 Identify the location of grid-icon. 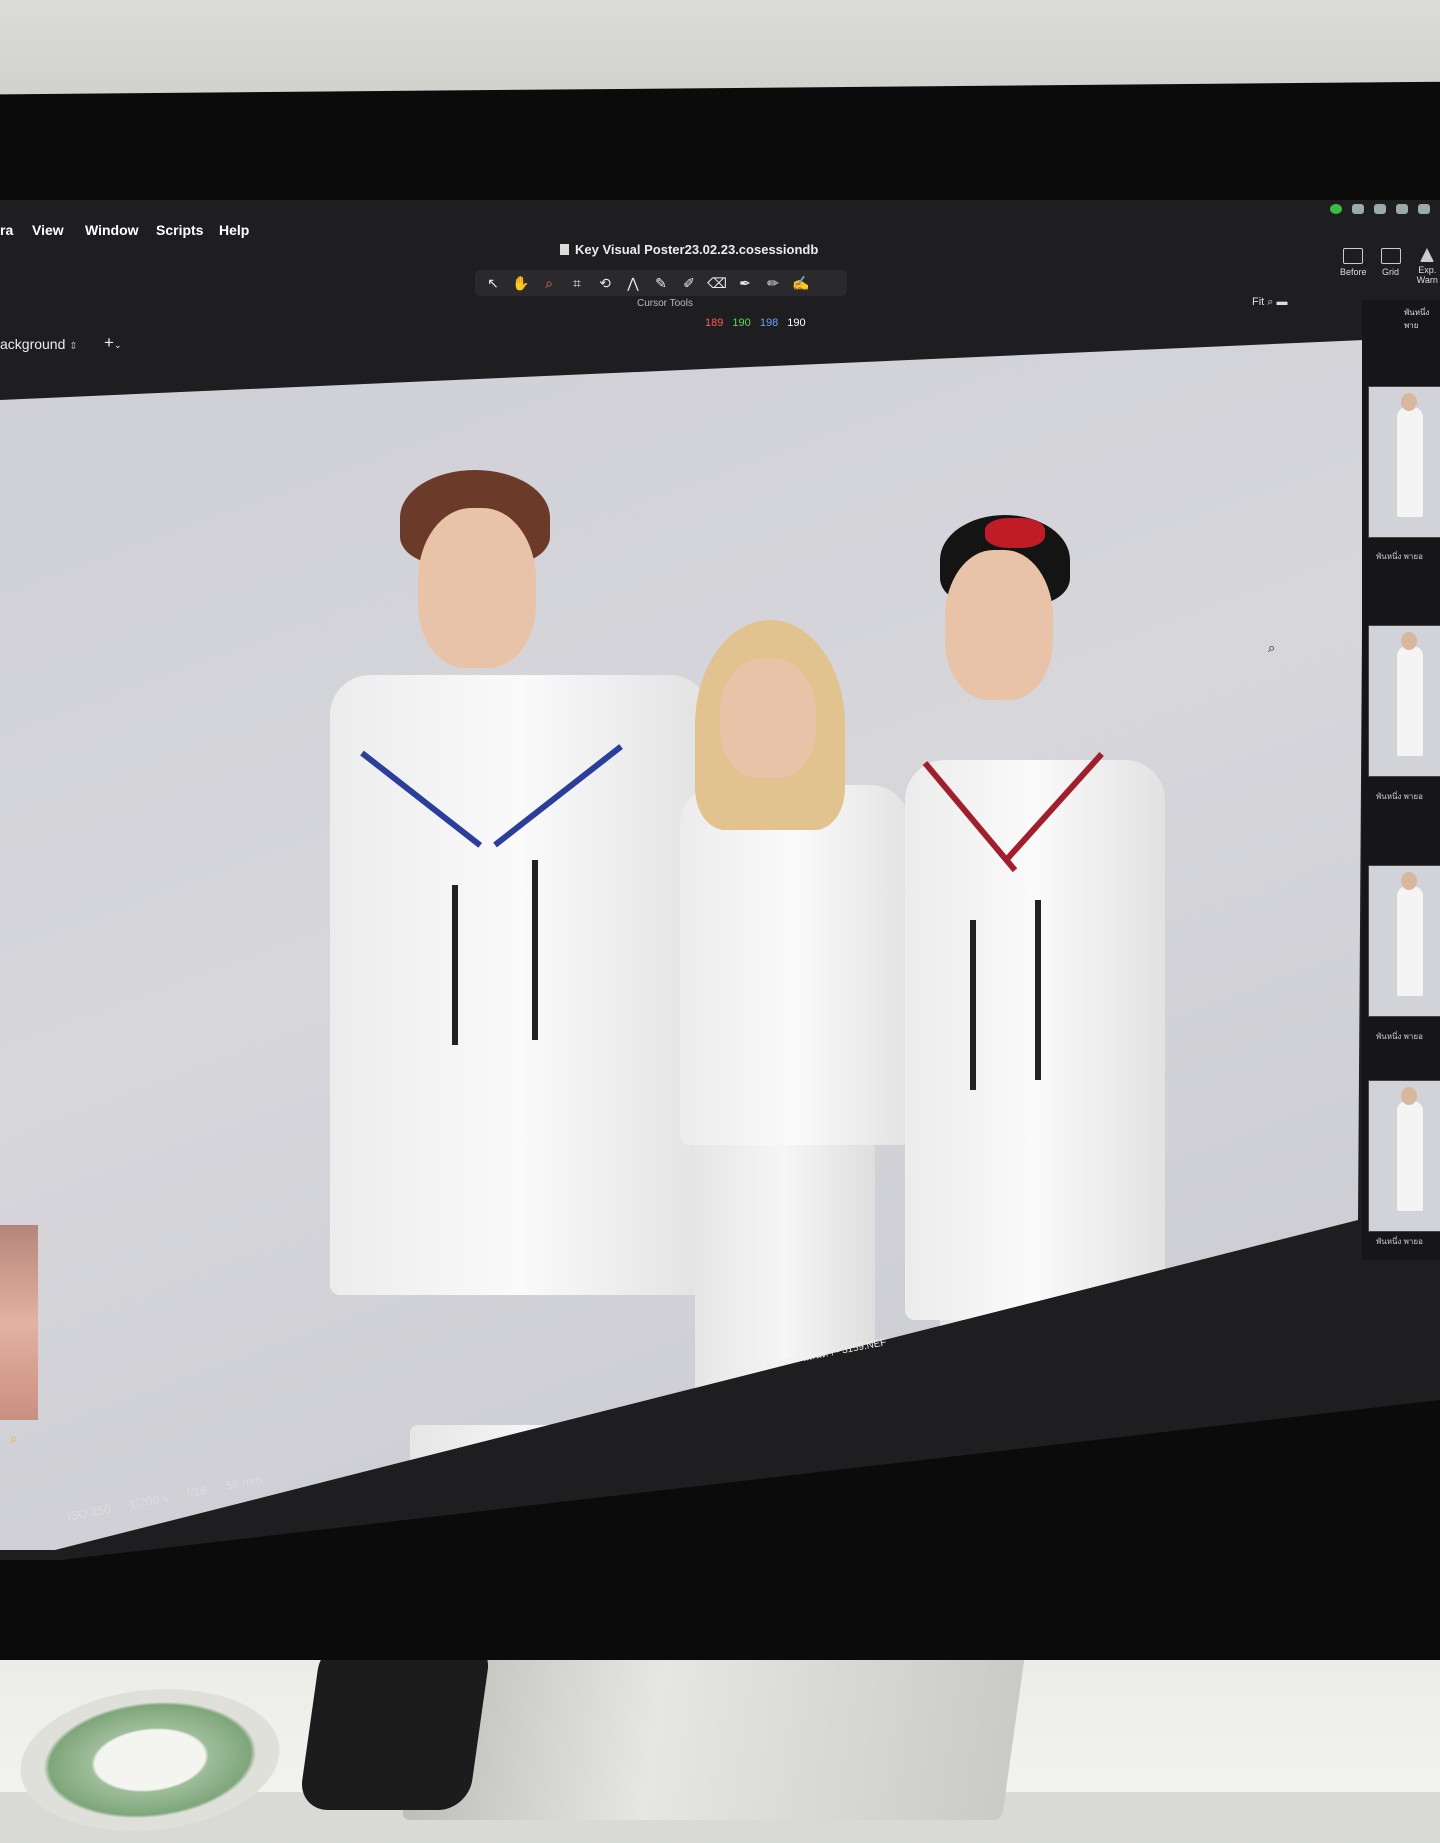
(1390, 256).